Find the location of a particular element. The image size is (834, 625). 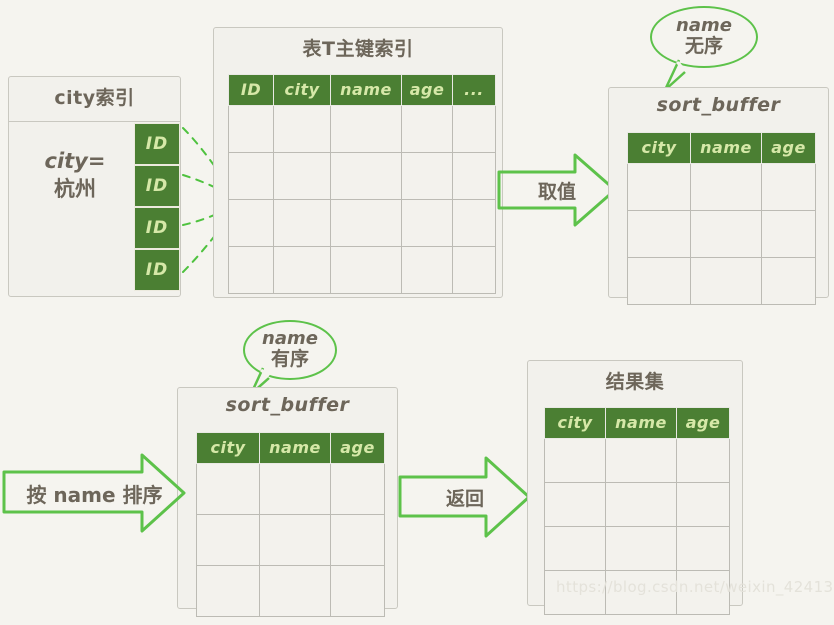

sort-by-name-arrow-label: 按 name 排序 is located at coordinates (94, 494).